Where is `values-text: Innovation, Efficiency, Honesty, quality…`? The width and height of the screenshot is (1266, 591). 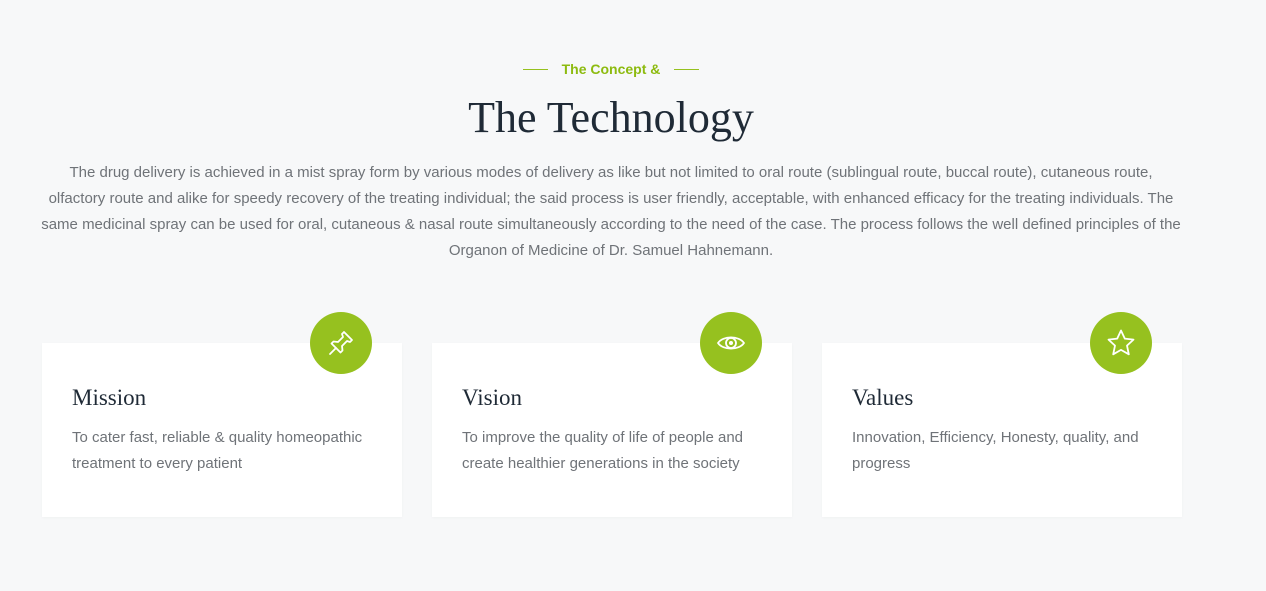 values-text: Innovation, Efficiency, Honesty, quality… is located at coordinates (995, 450).